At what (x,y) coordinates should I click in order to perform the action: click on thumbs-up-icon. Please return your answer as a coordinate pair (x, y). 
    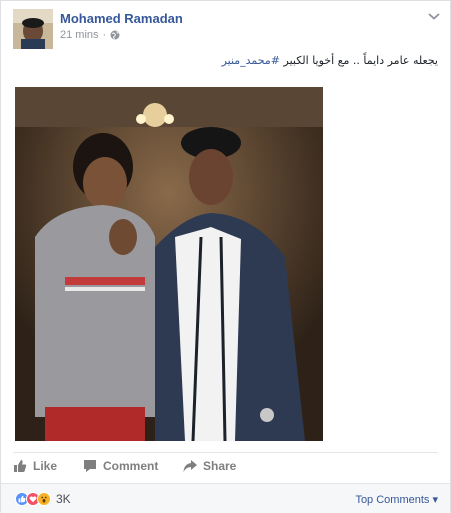
    Looking at the image, I should click on (20, 466).